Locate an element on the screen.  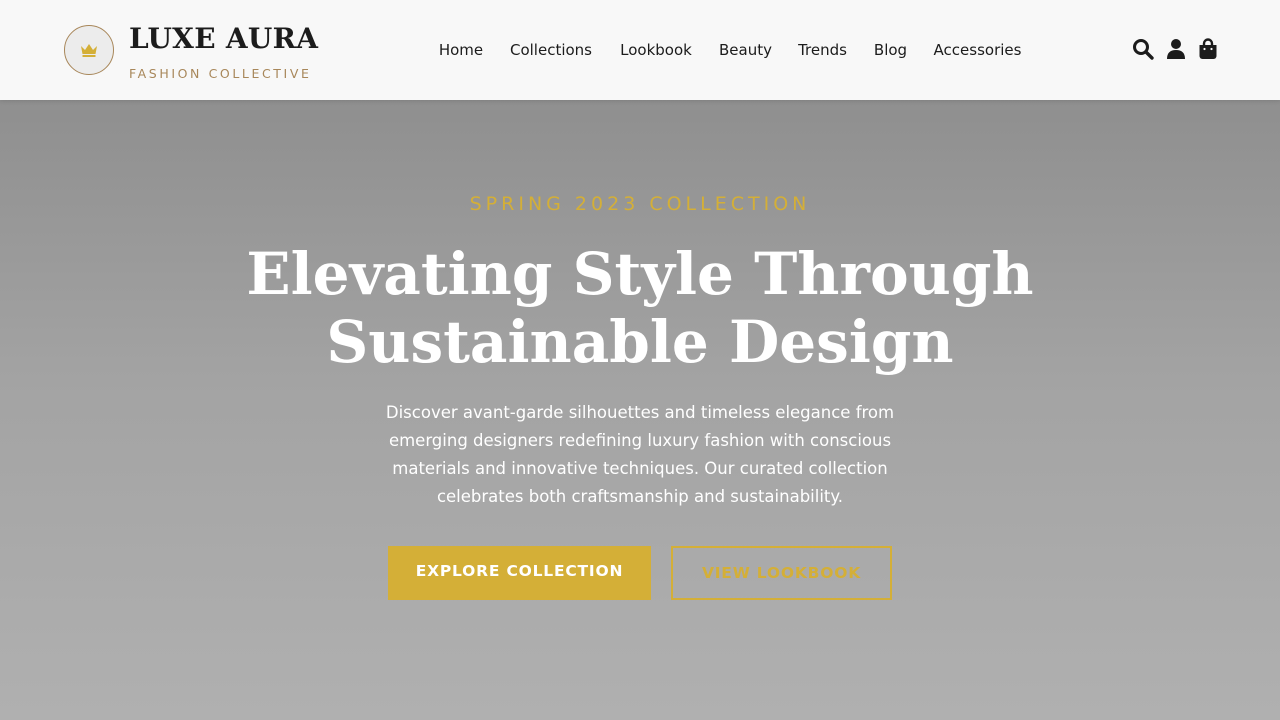
collection-eyebrow: SPRING 2023 COLLECTION is located at coordinates (640, 204).